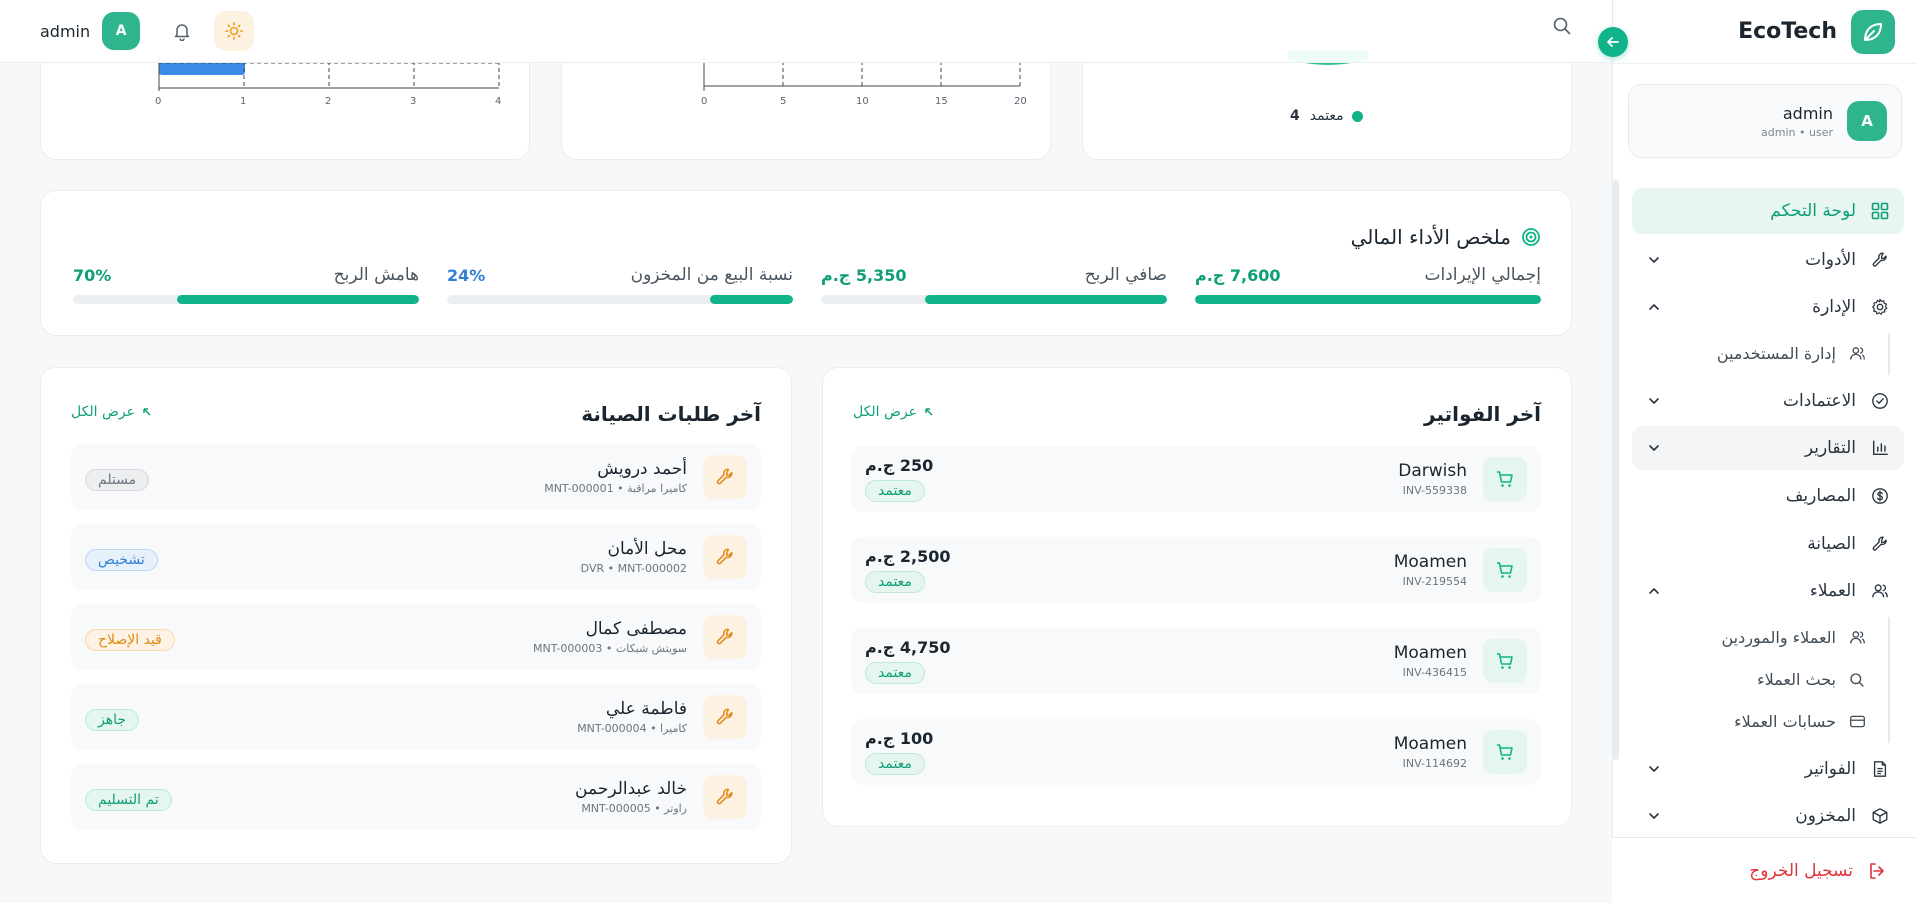  Describe the element at coordinates (1796, 680) in the screenshot. I see `sidebar-item-label: بحث العملاء` at that location.